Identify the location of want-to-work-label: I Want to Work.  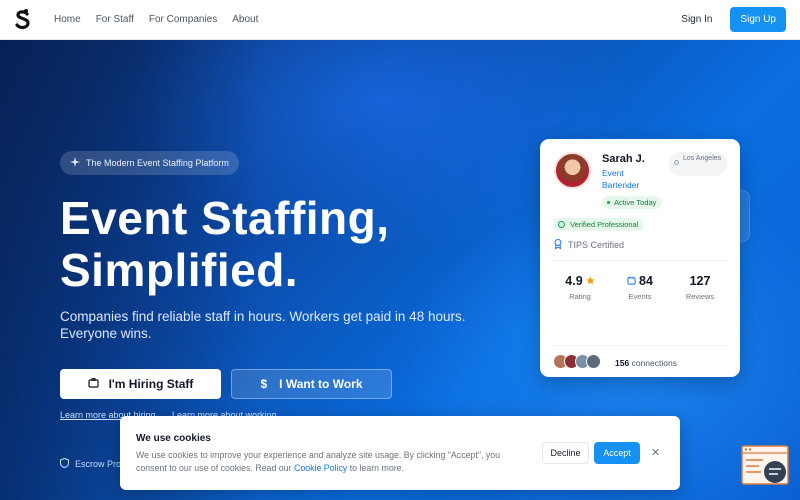
(321, 384).